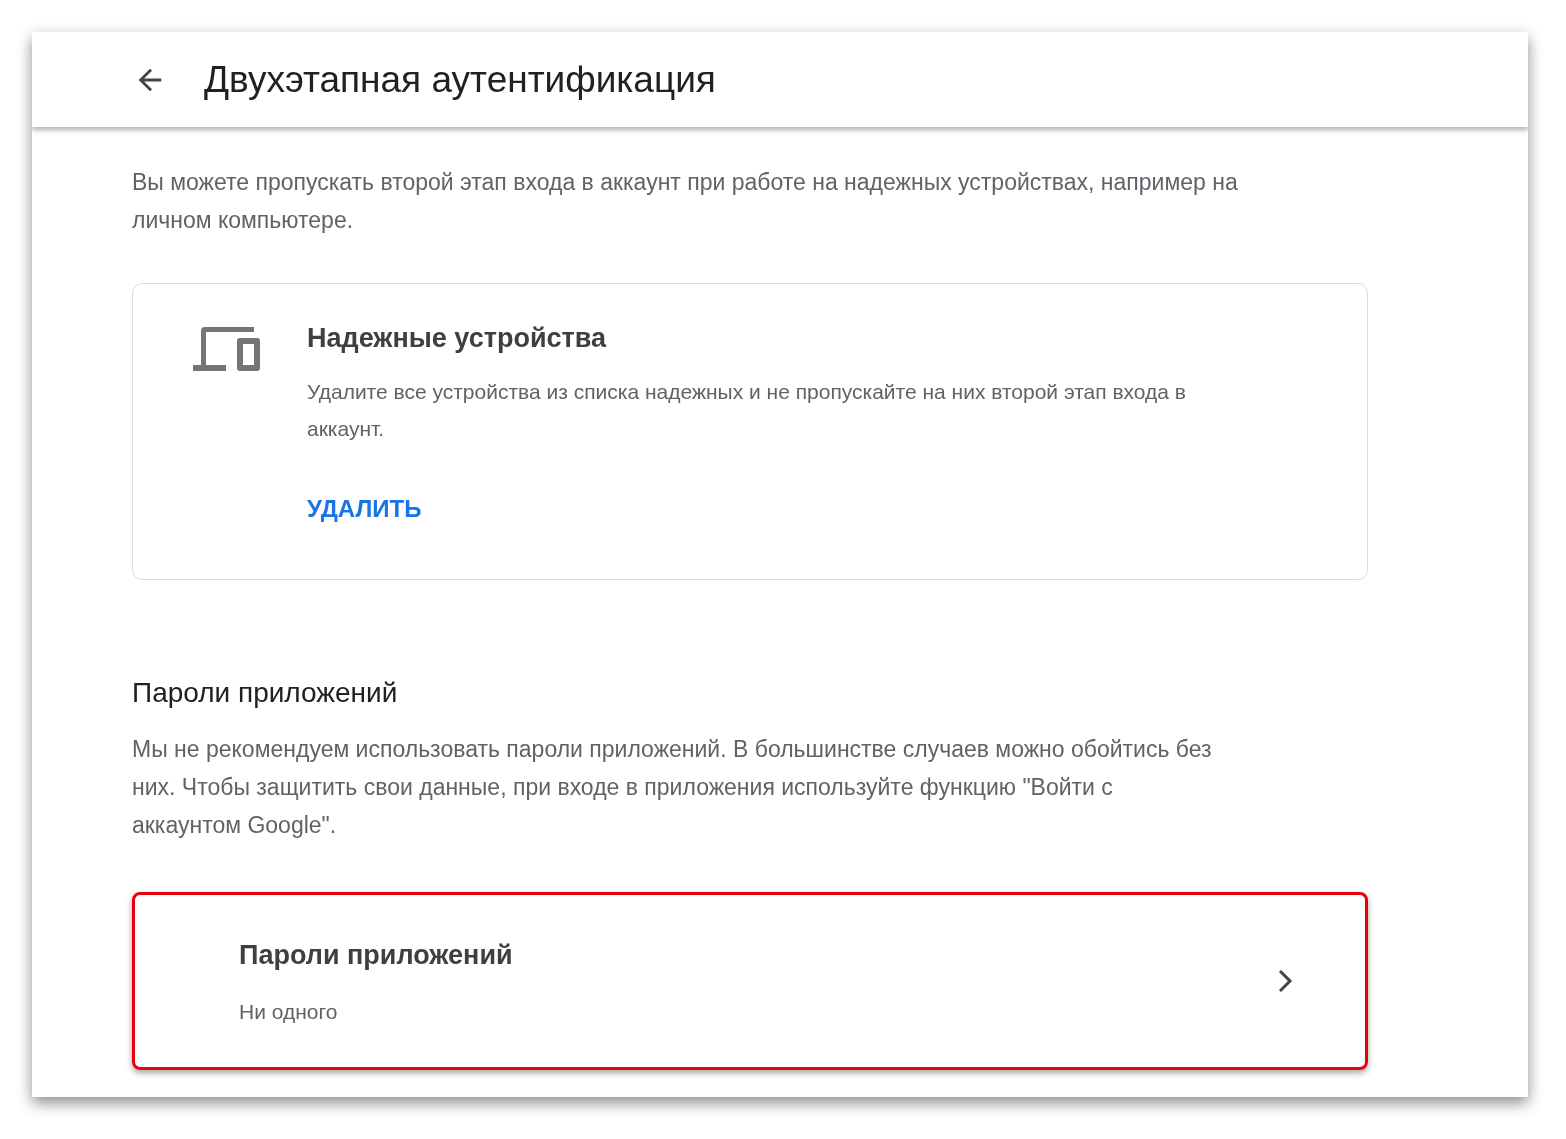 The height and width of the screenshot is (1139, 1566). What do you see at coordinates (747, 410) in the screenshot?
I see `card-description: Удалите все устройства из списка надежных и не пропускайте на них второй этап входа в аккаунт.` at bounding box center [747, 410].